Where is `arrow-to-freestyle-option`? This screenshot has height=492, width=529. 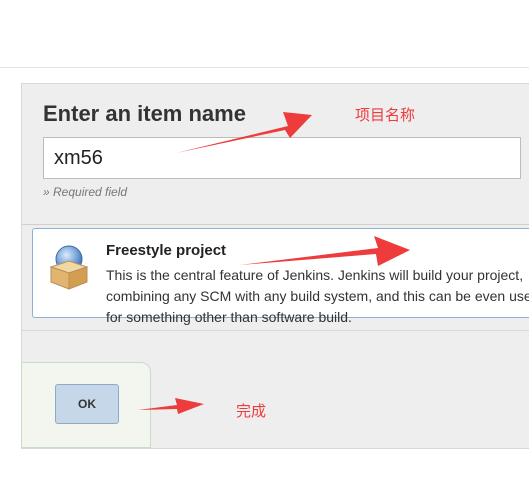
arrow-to-freestyle-option is located at coordinates (325, 251).